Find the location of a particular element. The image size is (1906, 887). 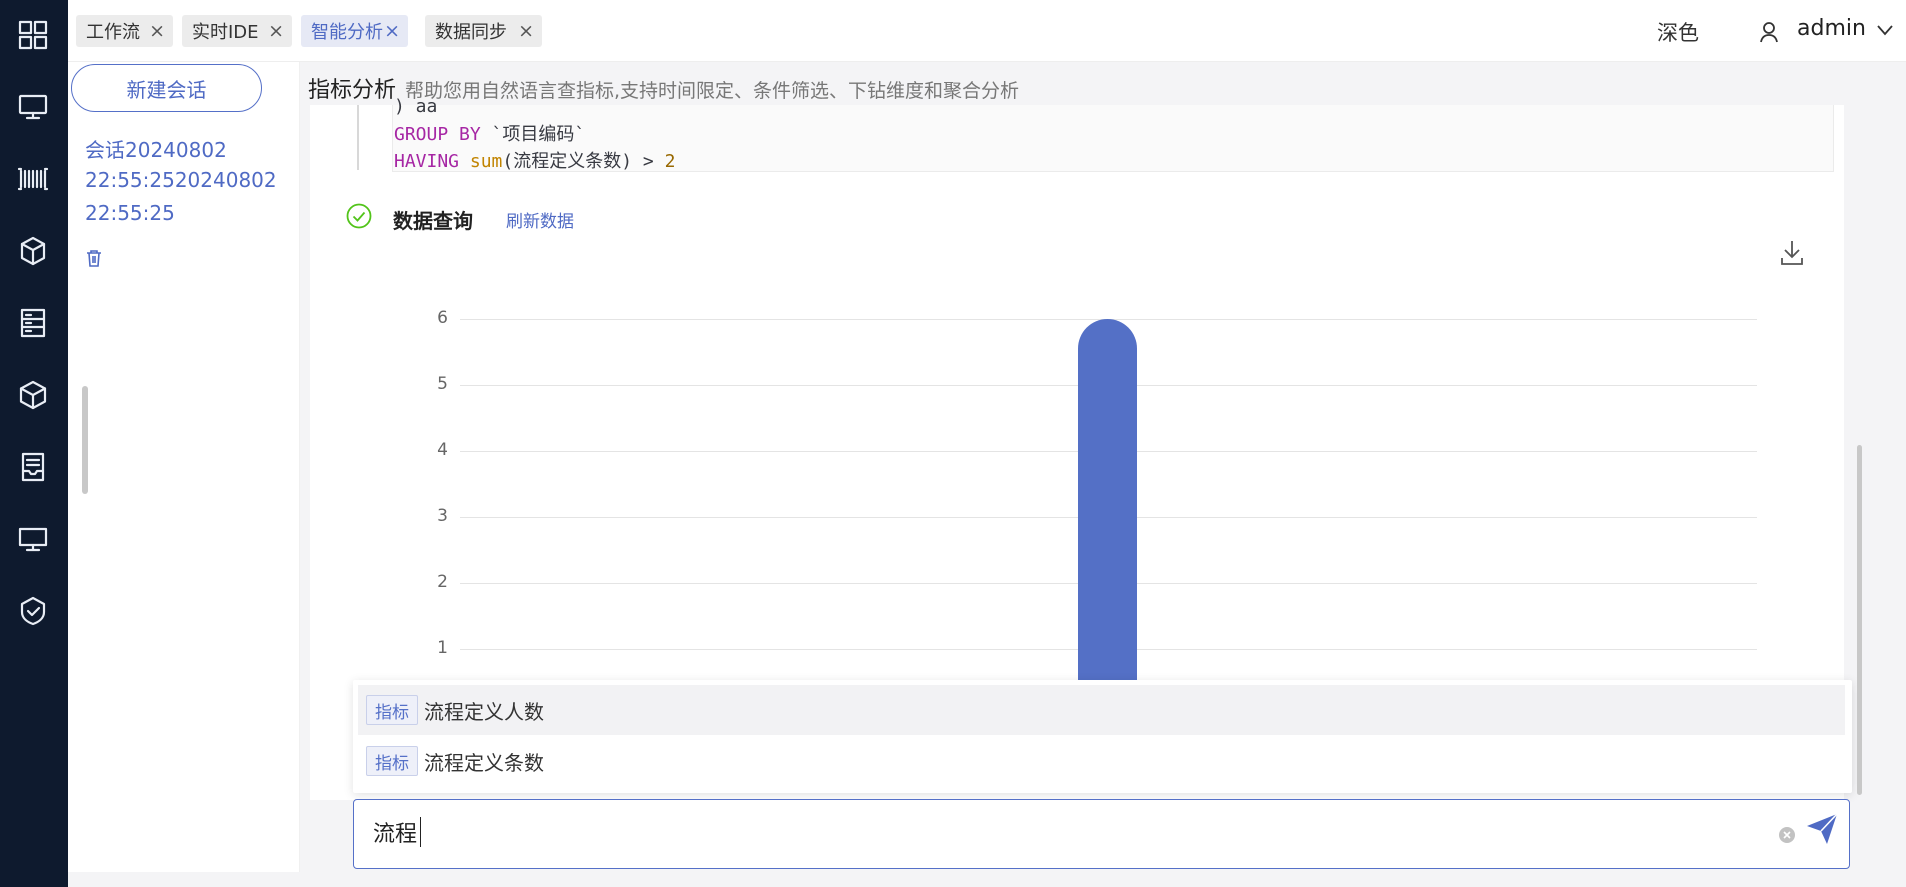

chart-bar is located at coordinates (1107, 499).